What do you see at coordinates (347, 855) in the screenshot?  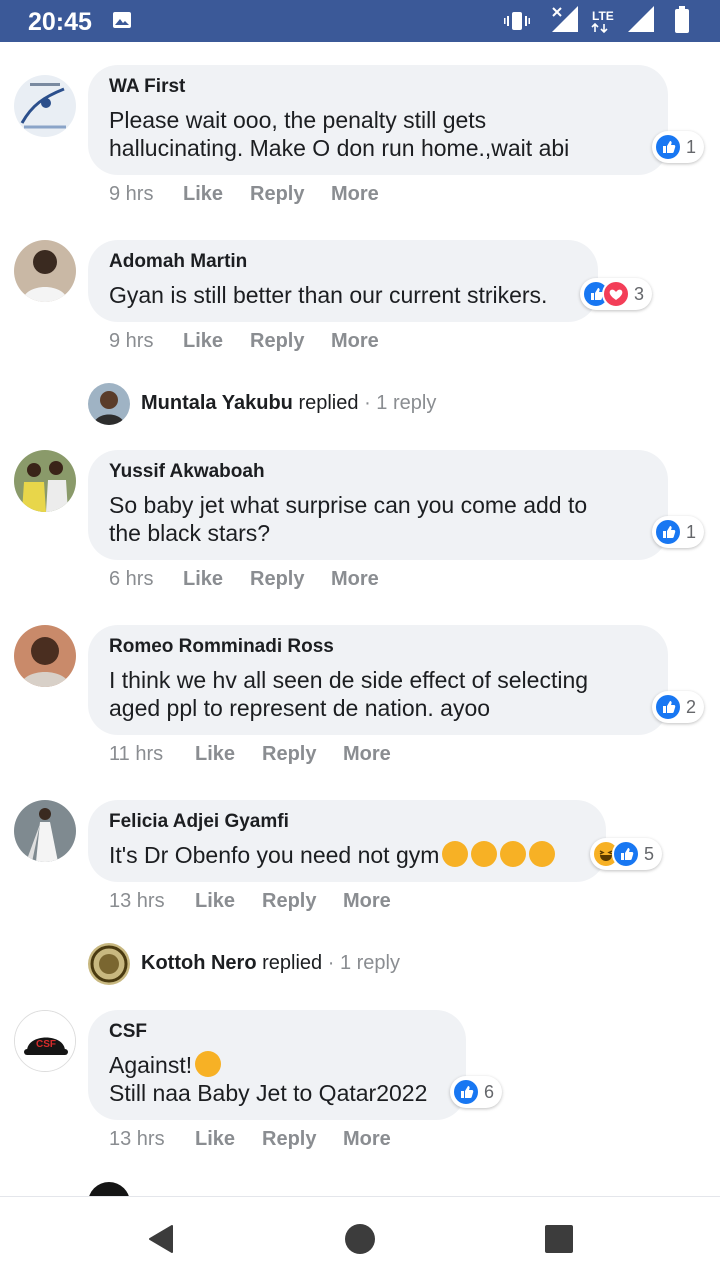 I see `comment-text: It's Dr Obenfo you need not gym` at bounding box center [347, 855].